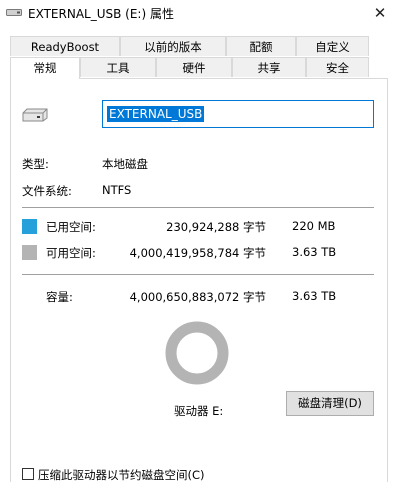 The height and width of the screenshot is (483, 399). I want to click on used-space-swatch, so click(29, 226).